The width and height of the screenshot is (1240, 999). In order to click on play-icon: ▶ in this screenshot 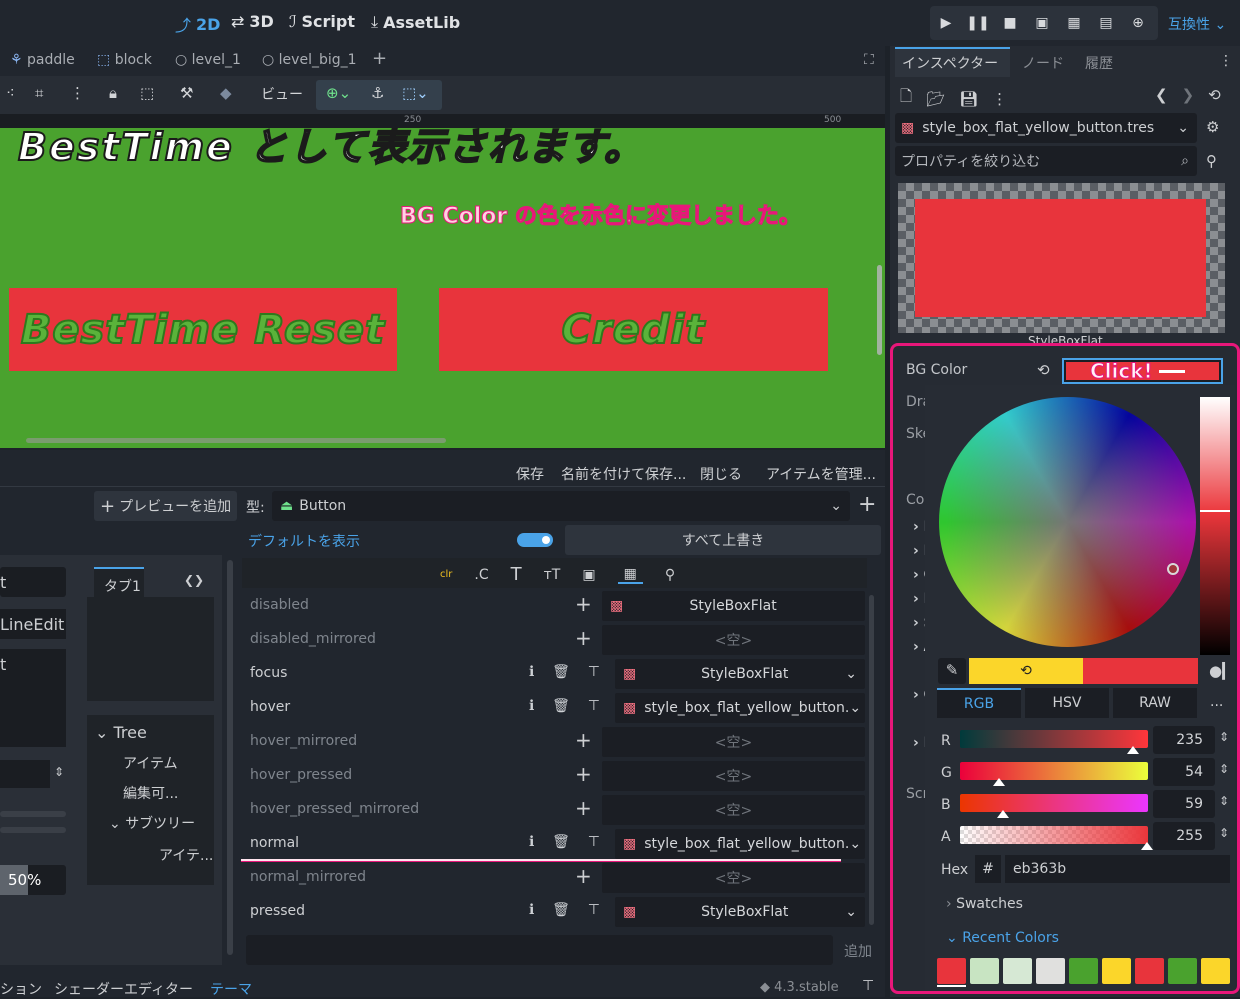, I will do `click(946, 23)`.